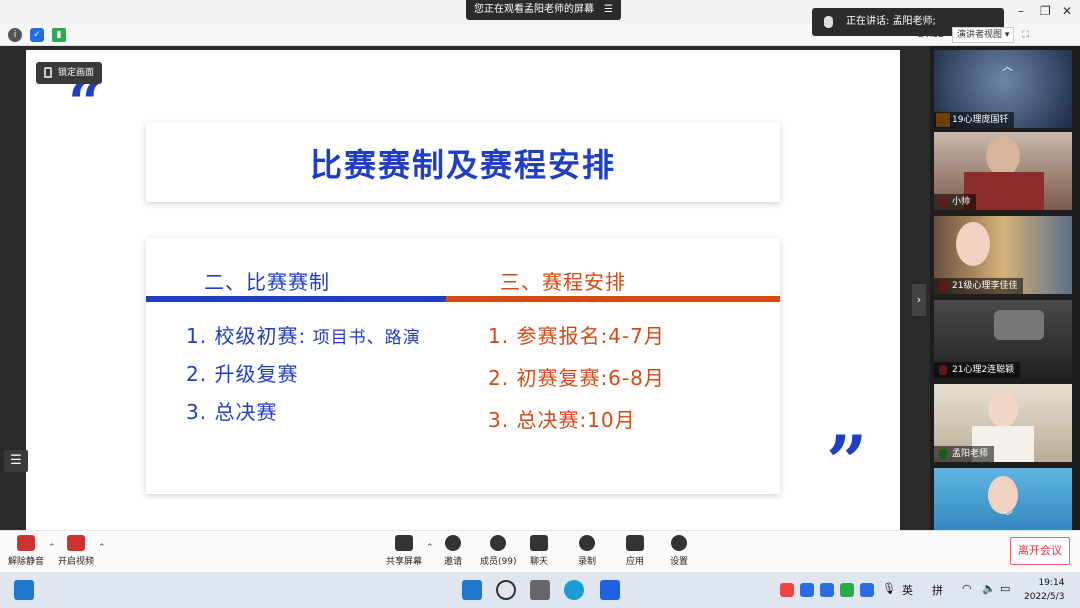 Image resolution: width=1080 pixels, height=608 pixels. What do you see at coordinates (1005, 588) in the screenshot?
I see `battery-icon: ▭` at bounding box center [1005, 588].